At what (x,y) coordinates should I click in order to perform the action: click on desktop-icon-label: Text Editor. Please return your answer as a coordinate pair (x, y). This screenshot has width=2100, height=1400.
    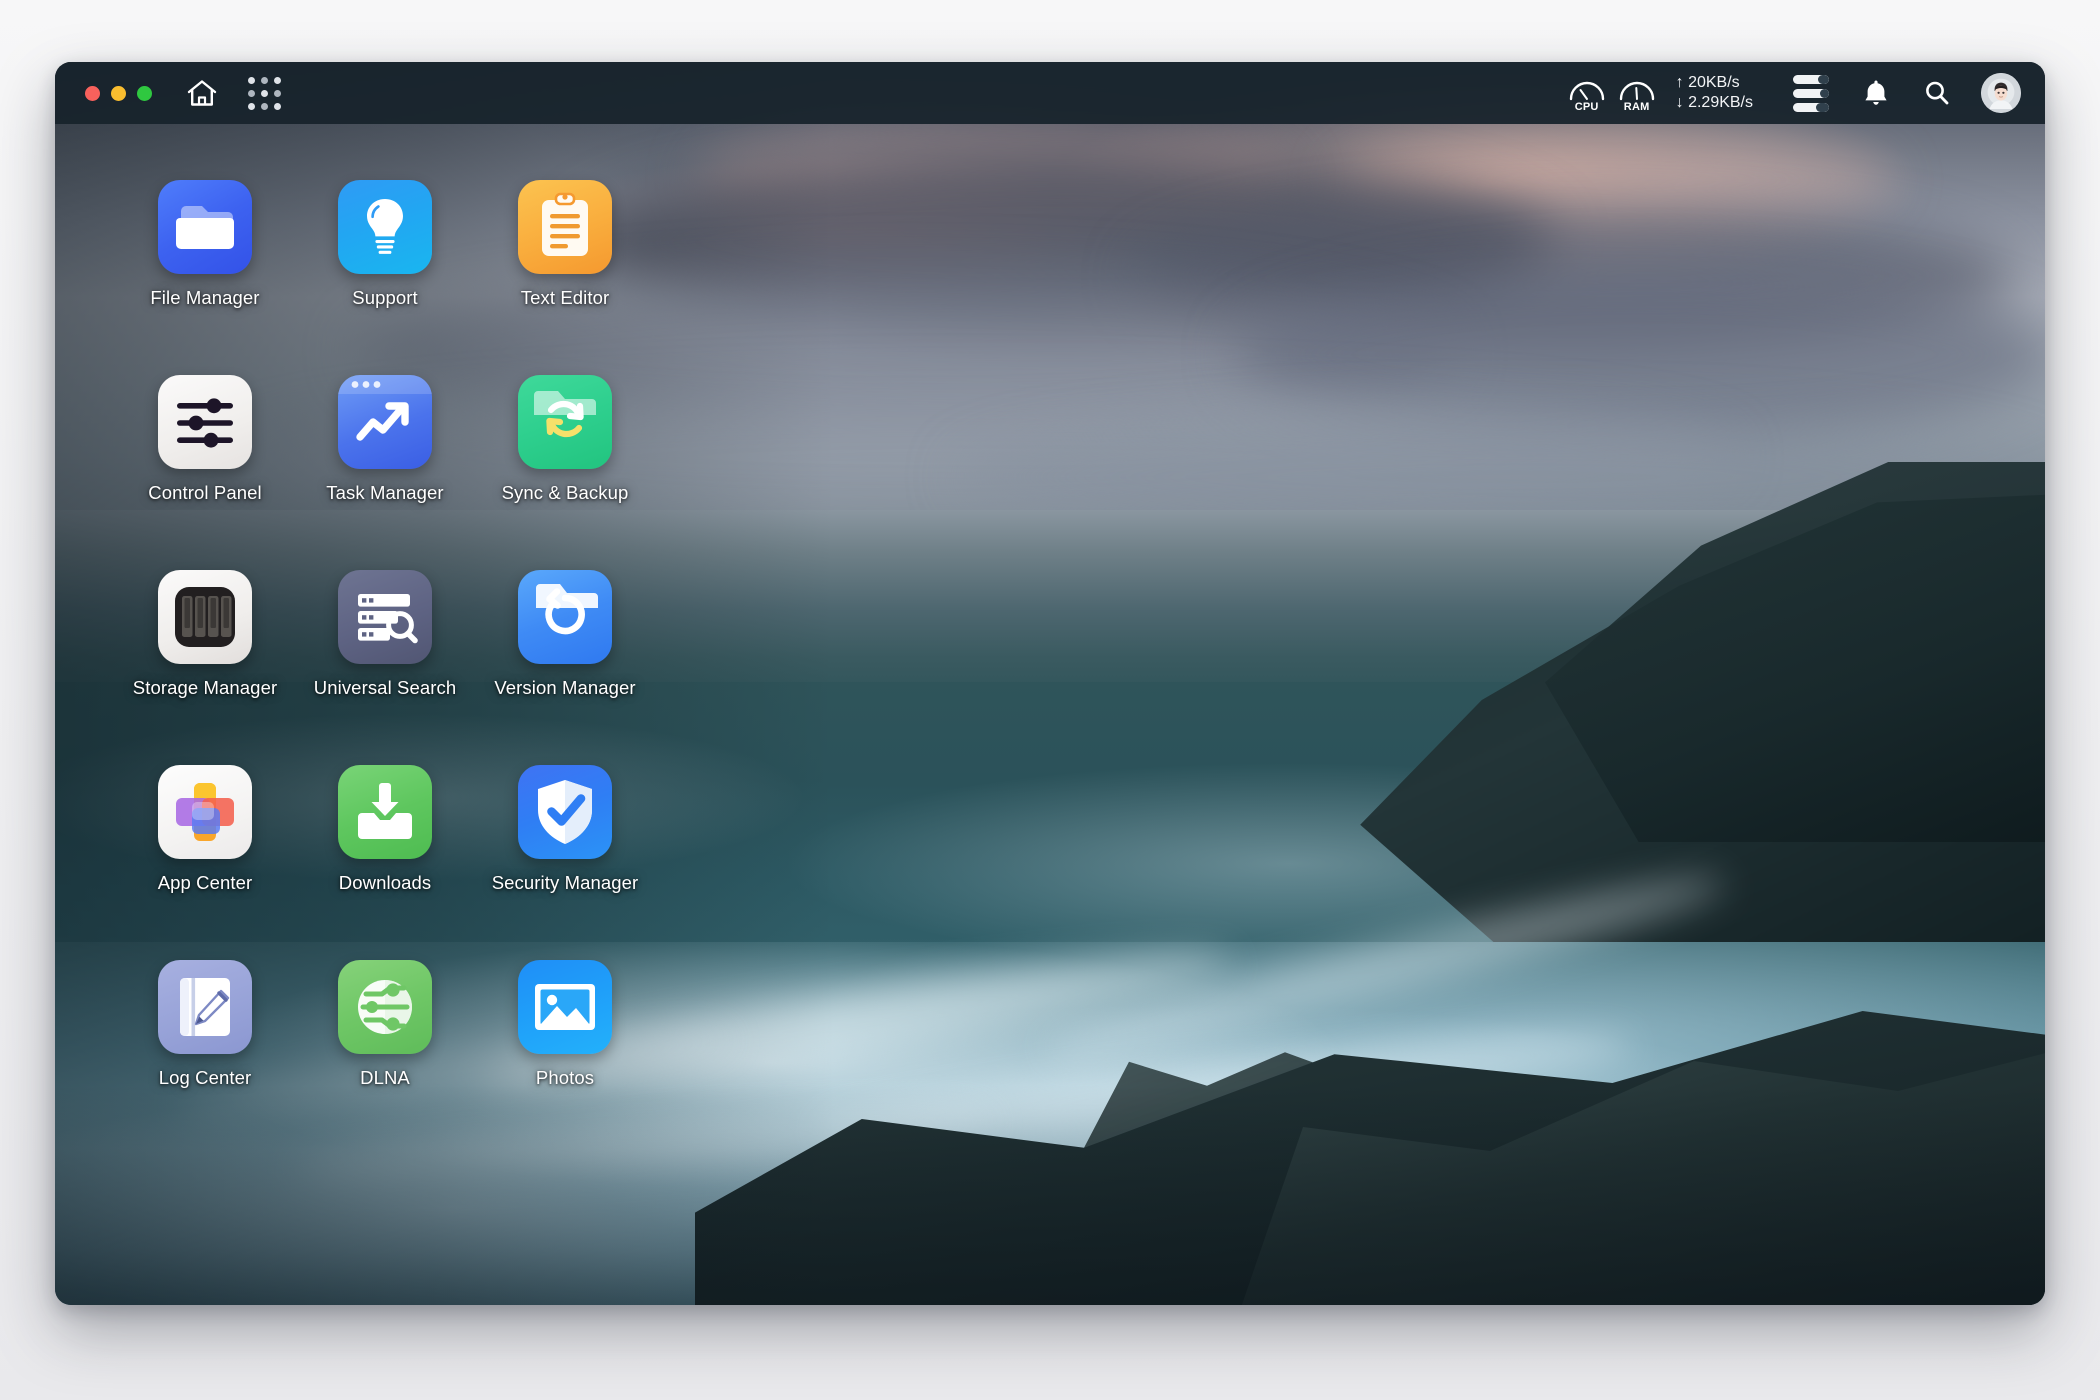
    Looking at the image, I should click on (565, 297).